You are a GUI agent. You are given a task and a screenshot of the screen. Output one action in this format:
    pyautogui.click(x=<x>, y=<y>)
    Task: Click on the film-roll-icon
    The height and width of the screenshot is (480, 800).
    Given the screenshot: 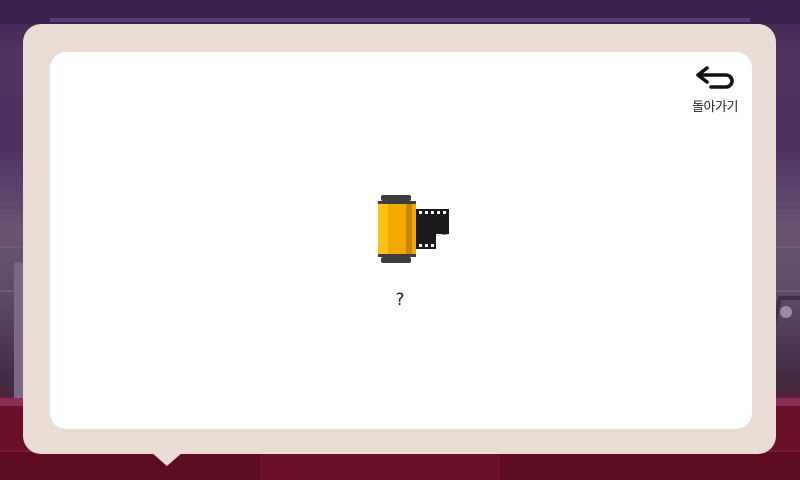 What is the action you would take?
    pyautogui.click(x=413, y=229)
    